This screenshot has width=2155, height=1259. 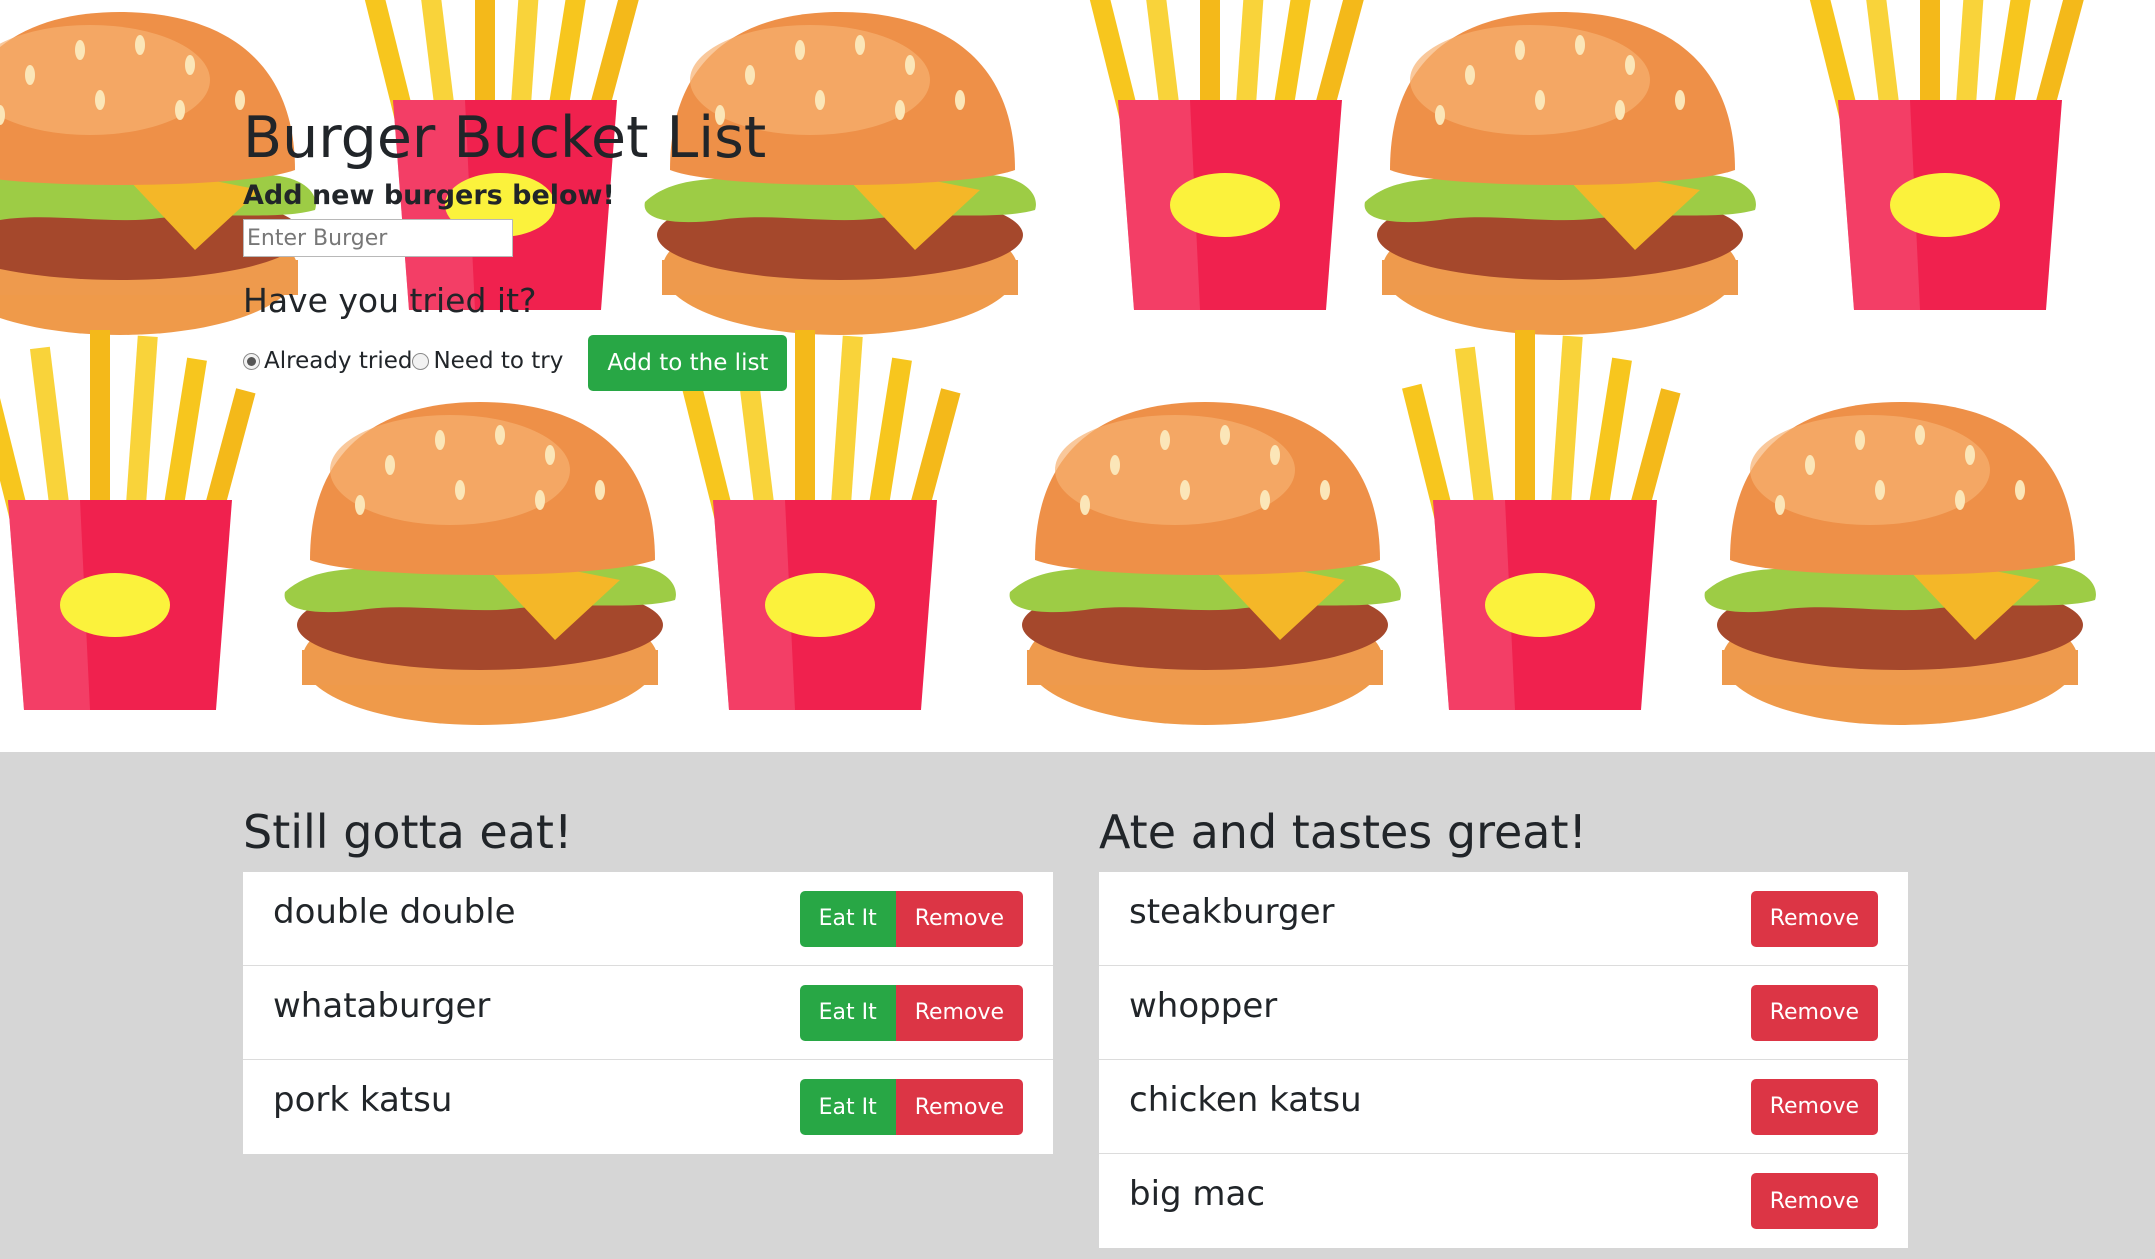 I want to click on list-item: double double Eat It Remove, so click(x=648, y=919).